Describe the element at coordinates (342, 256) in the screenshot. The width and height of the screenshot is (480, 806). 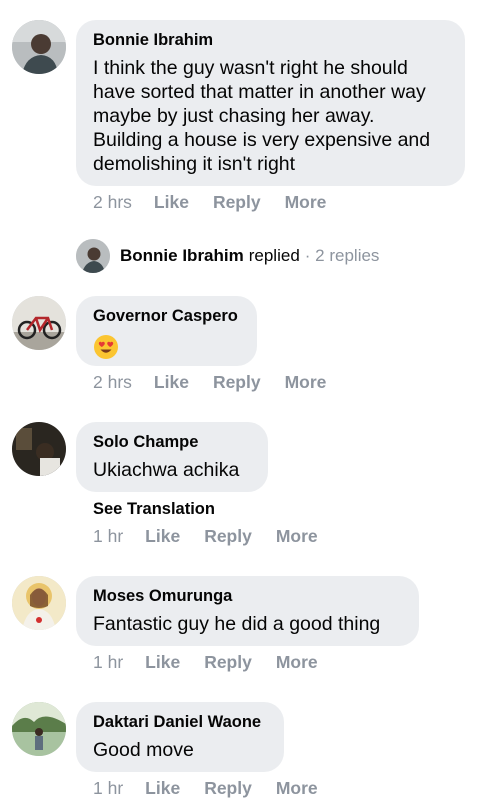
I see `reply-count: · 2 replies` at that location.